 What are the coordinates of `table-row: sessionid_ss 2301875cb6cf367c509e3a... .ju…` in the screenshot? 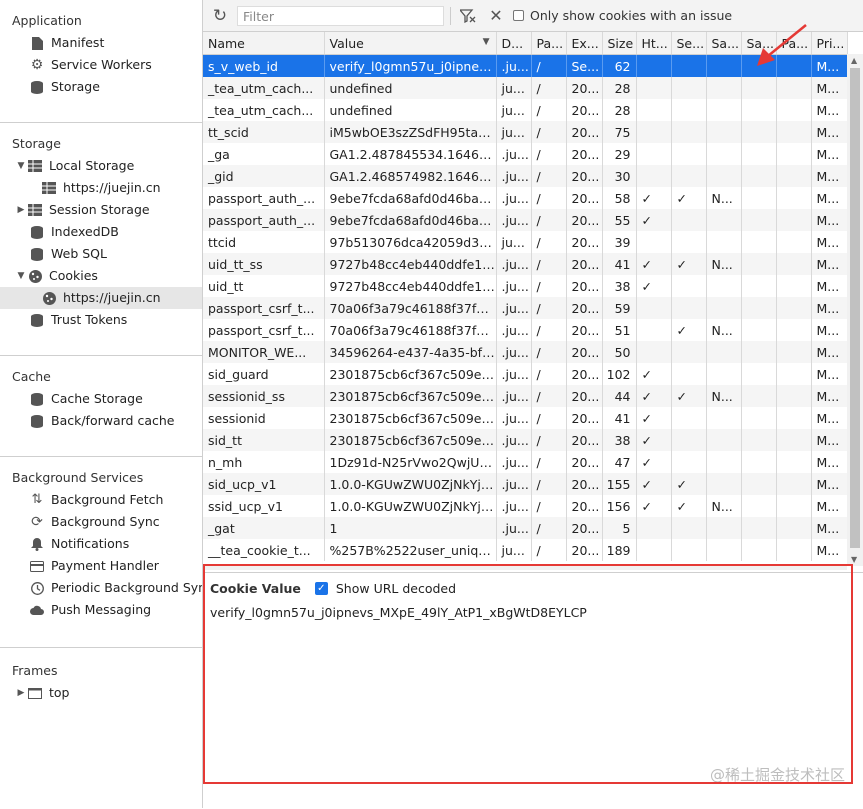 It's located at (525, 396).